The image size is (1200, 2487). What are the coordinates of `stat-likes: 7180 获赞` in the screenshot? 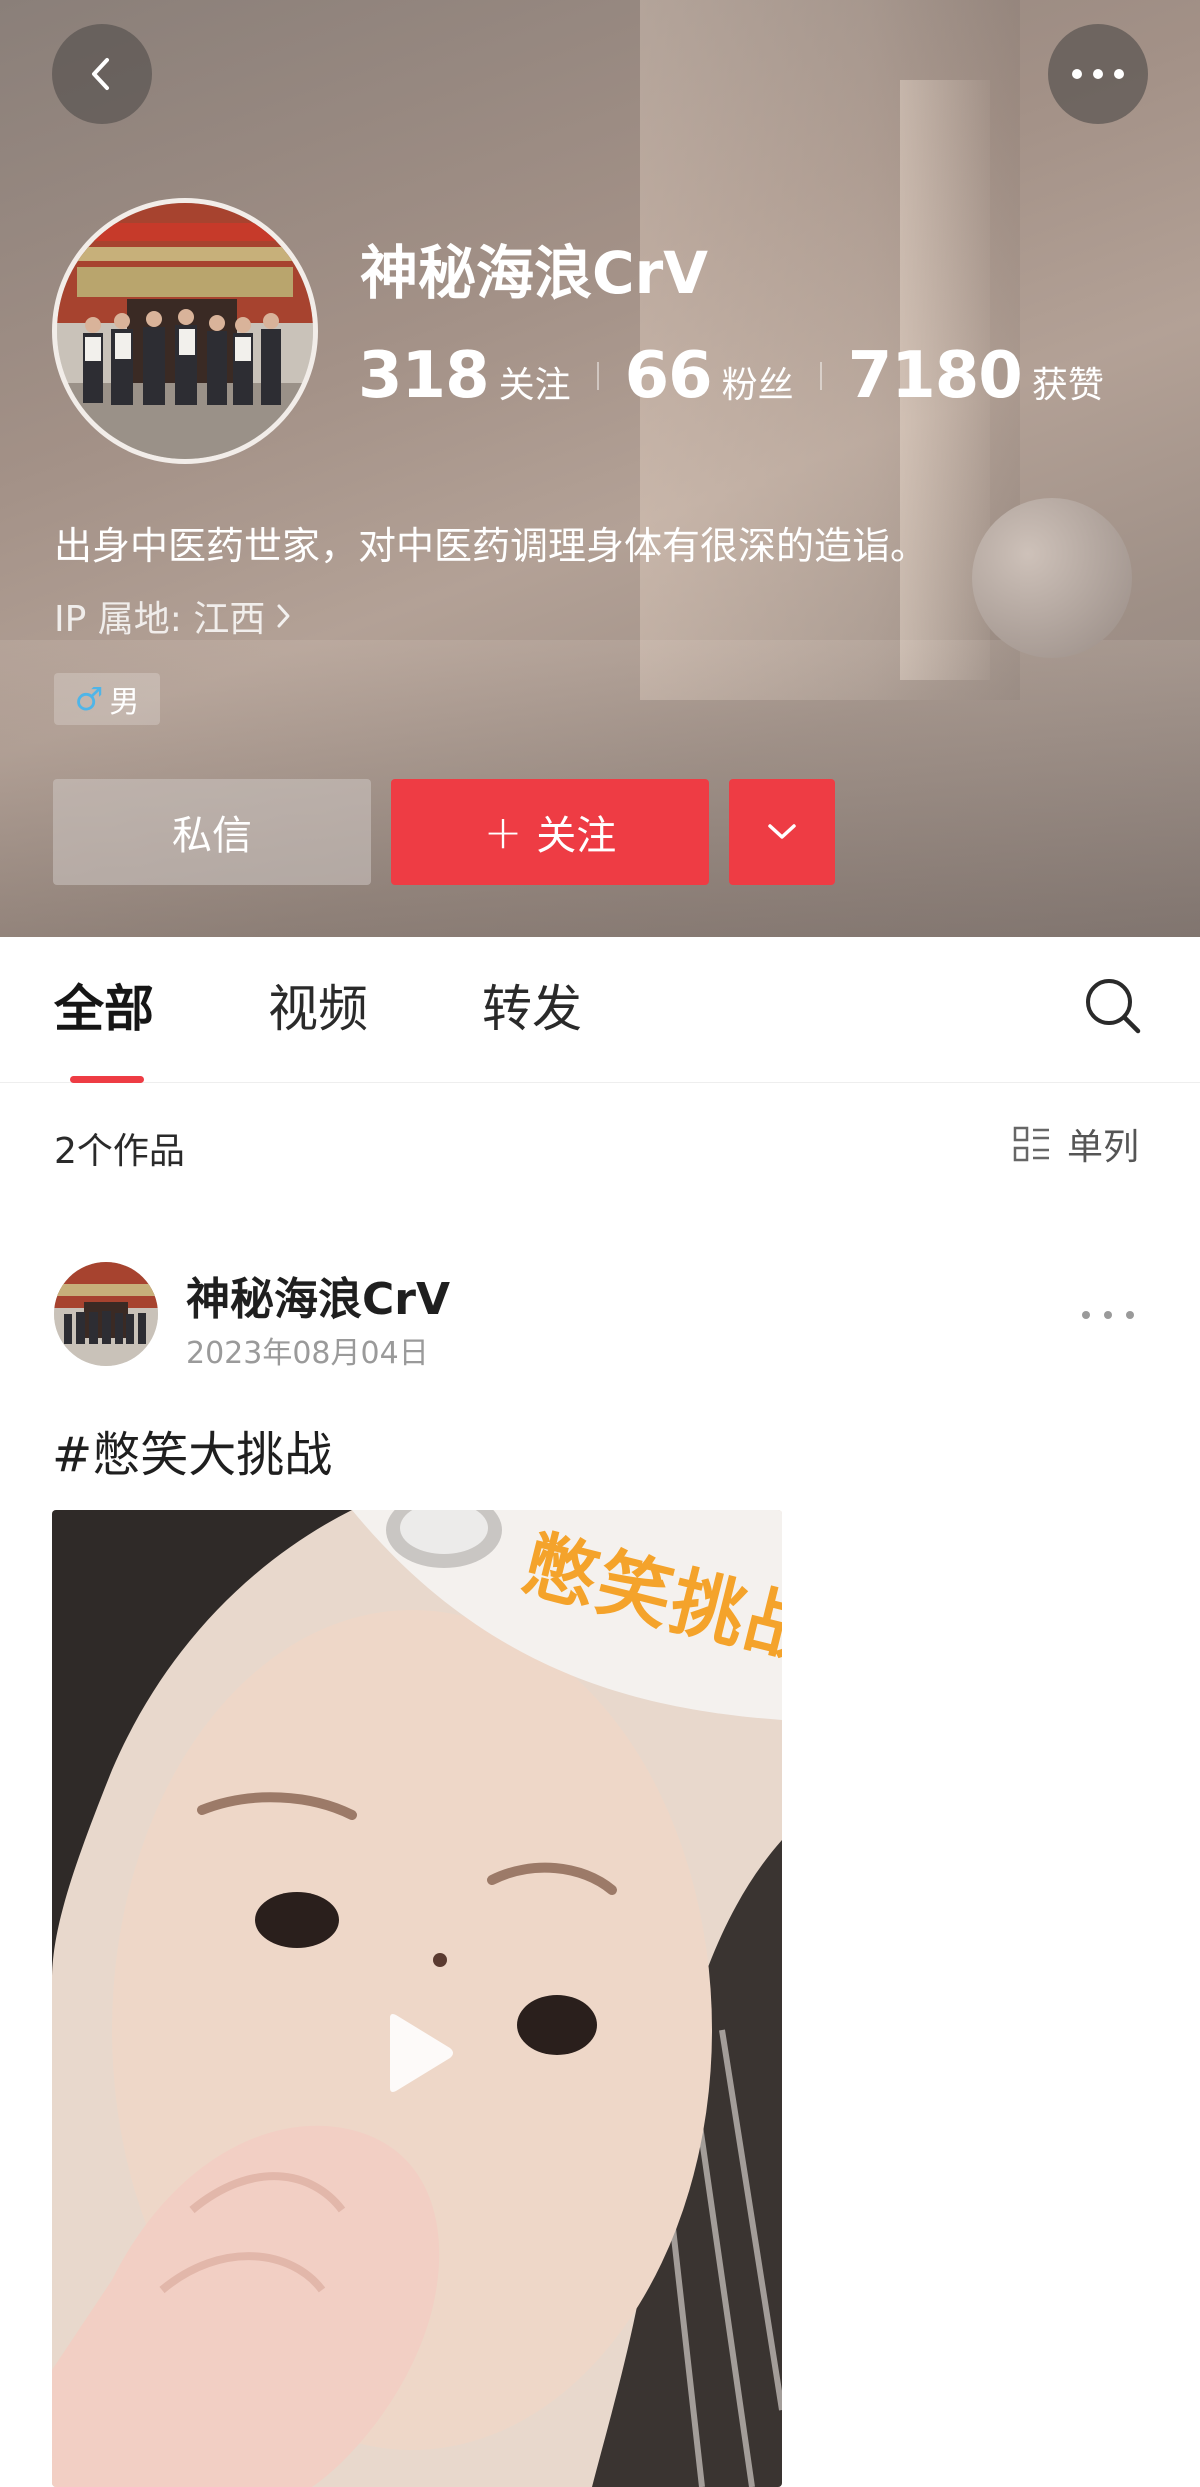 It's located at (976, 376).